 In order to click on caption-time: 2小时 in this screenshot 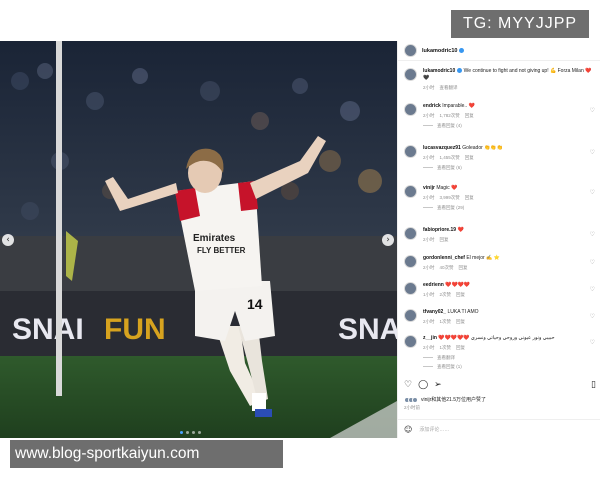, I will do `click(429, 87)`.